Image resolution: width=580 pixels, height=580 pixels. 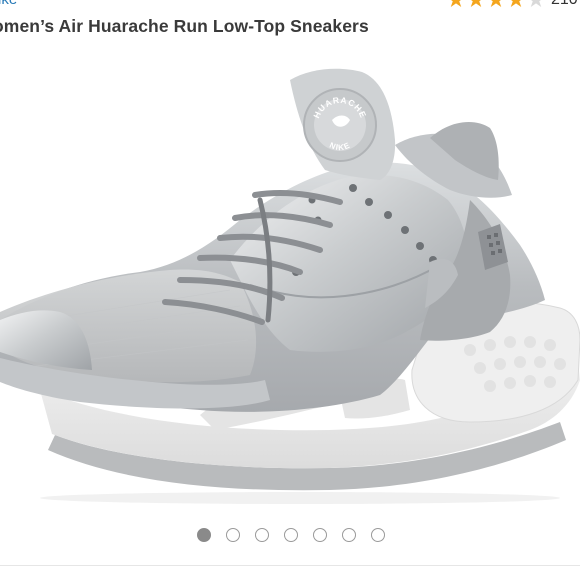 What do you see at coordinates (184, 26) in the screenshot?
I see `product-title: omen’s Air Huarache Run Low-Top Sneakers` at bounding box center [184, 26].